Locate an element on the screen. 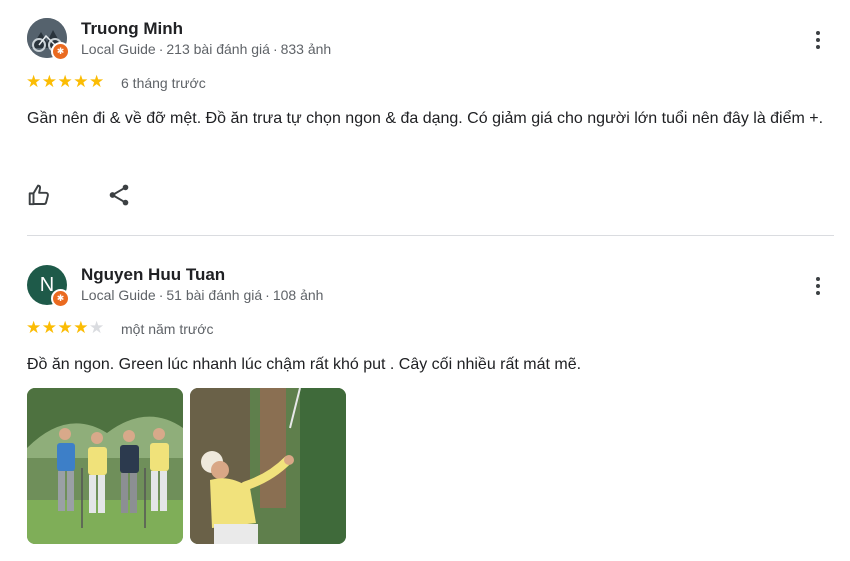  golfer-swing-photo is located at coordinates (268, 466).